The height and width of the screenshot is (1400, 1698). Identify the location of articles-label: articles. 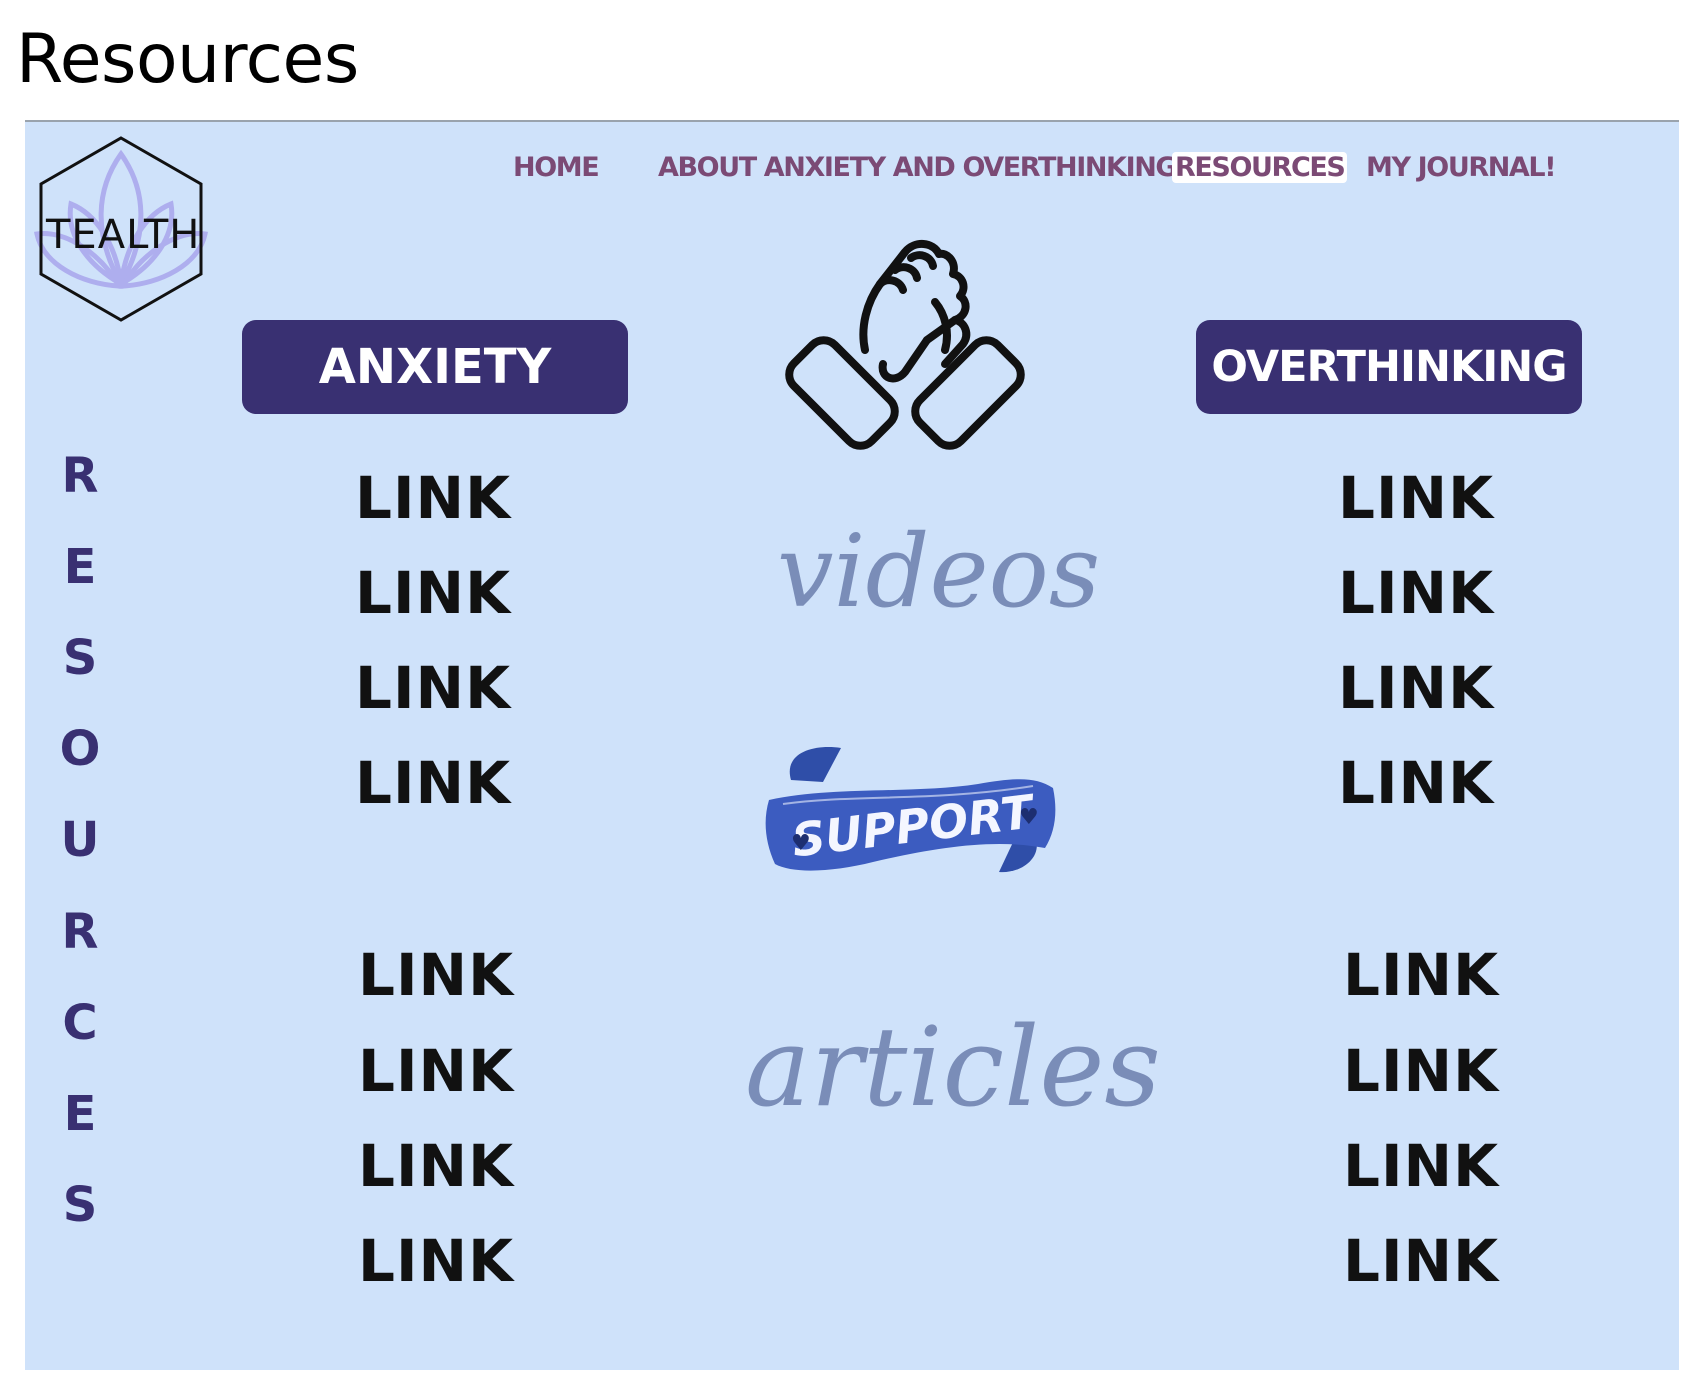
(953, 1067).